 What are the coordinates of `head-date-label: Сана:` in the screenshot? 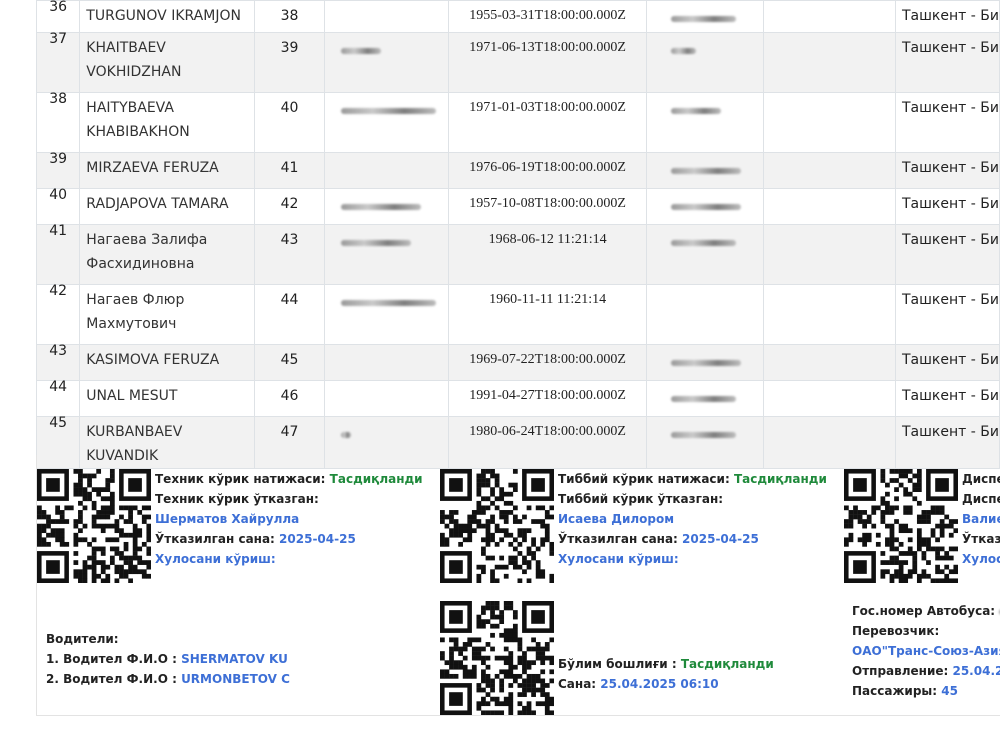 It's located at (577, 684).